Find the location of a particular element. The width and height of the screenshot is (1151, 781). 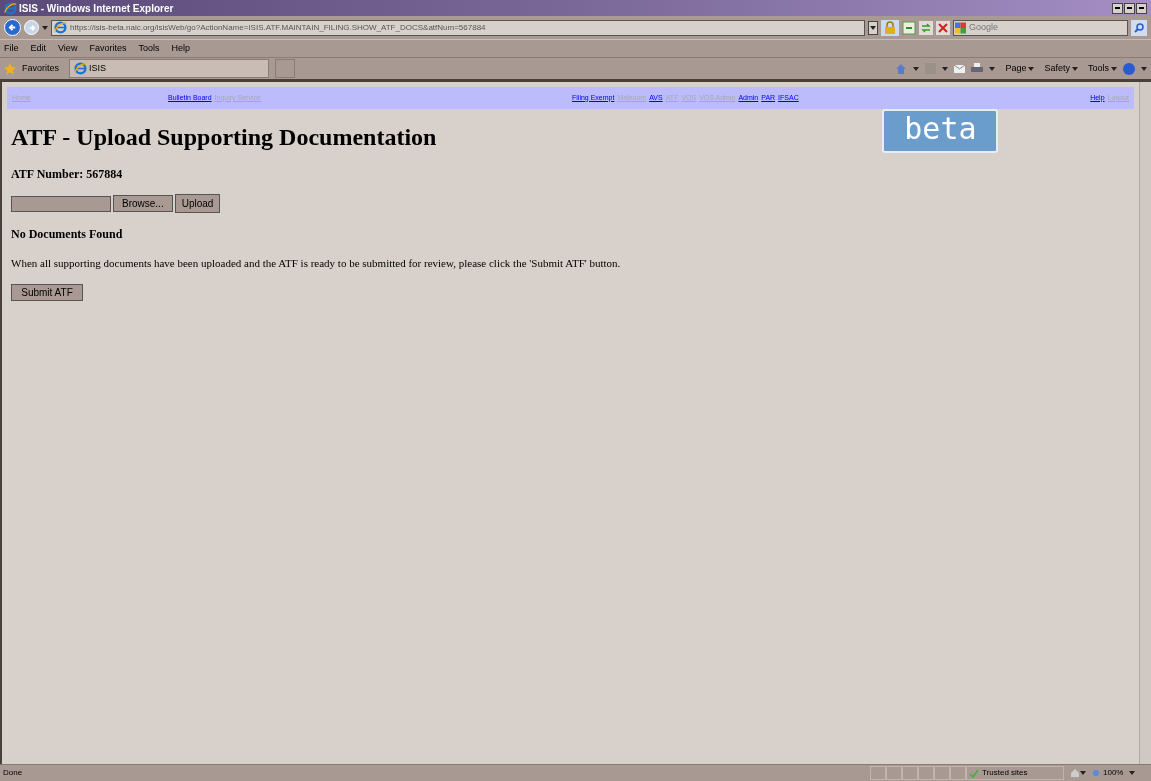

atf-number: ATF Number: 567884 is located at coordinates (67, 174).